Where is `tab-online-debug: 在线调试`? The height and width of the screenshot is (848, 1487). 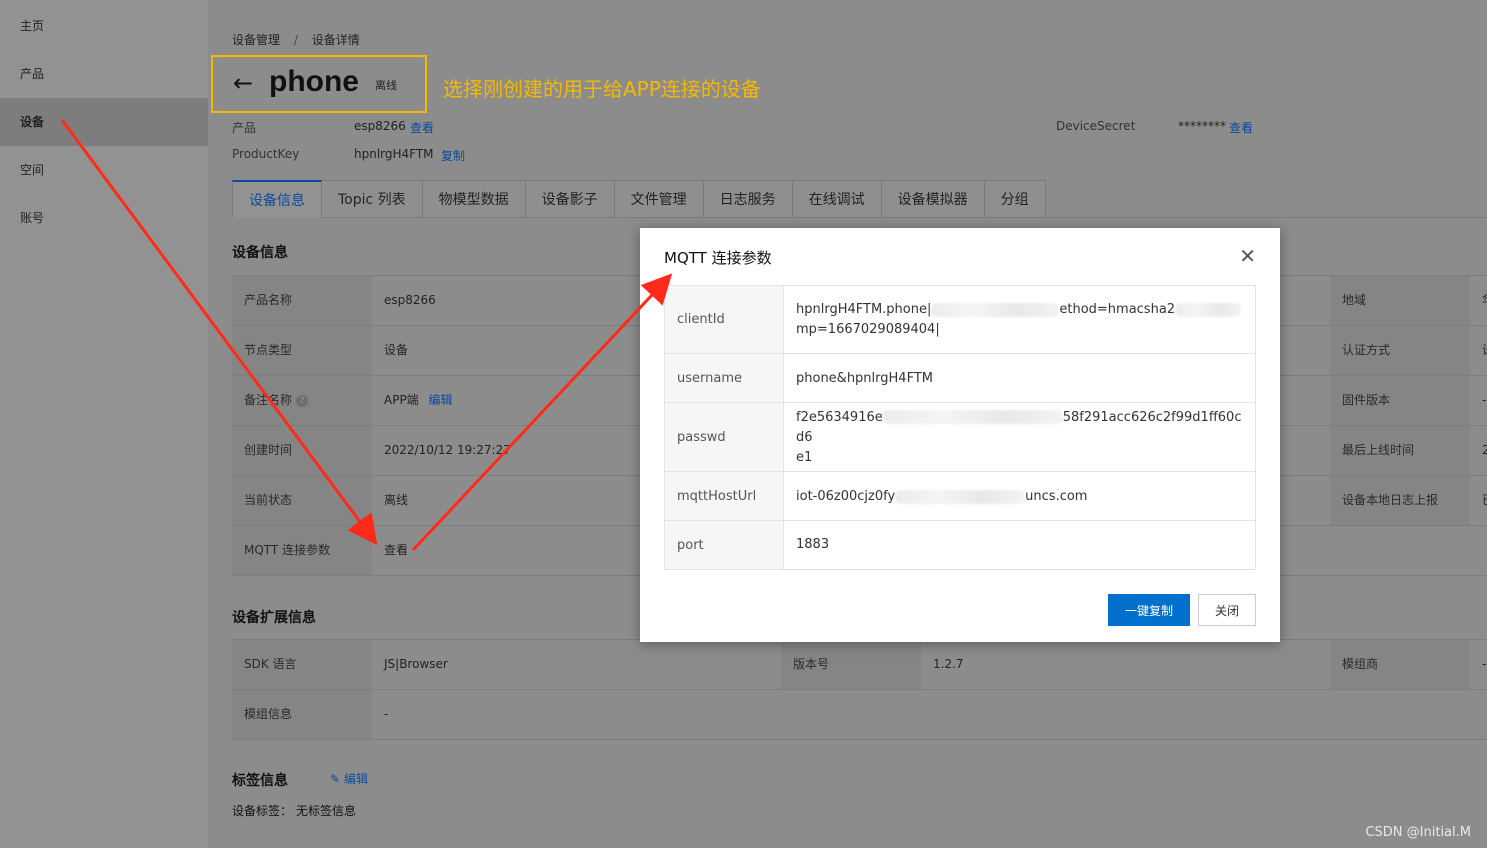 tab-online-debug: 在线调试 is located at coordinates (837, 199).